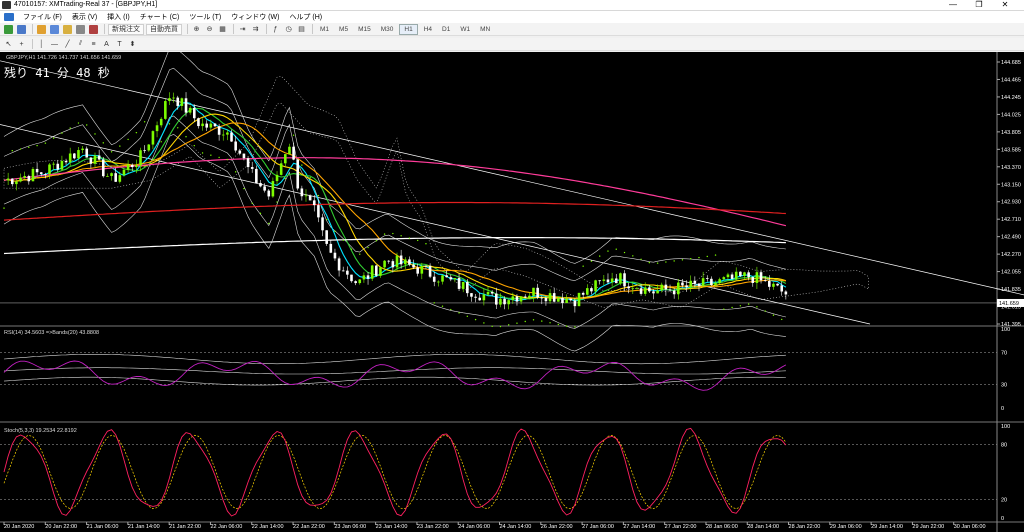 The image size is (1024, 532). Describe the element at coordinates (54, 29) in the screenshot. I see `data-window-icon` at that location.